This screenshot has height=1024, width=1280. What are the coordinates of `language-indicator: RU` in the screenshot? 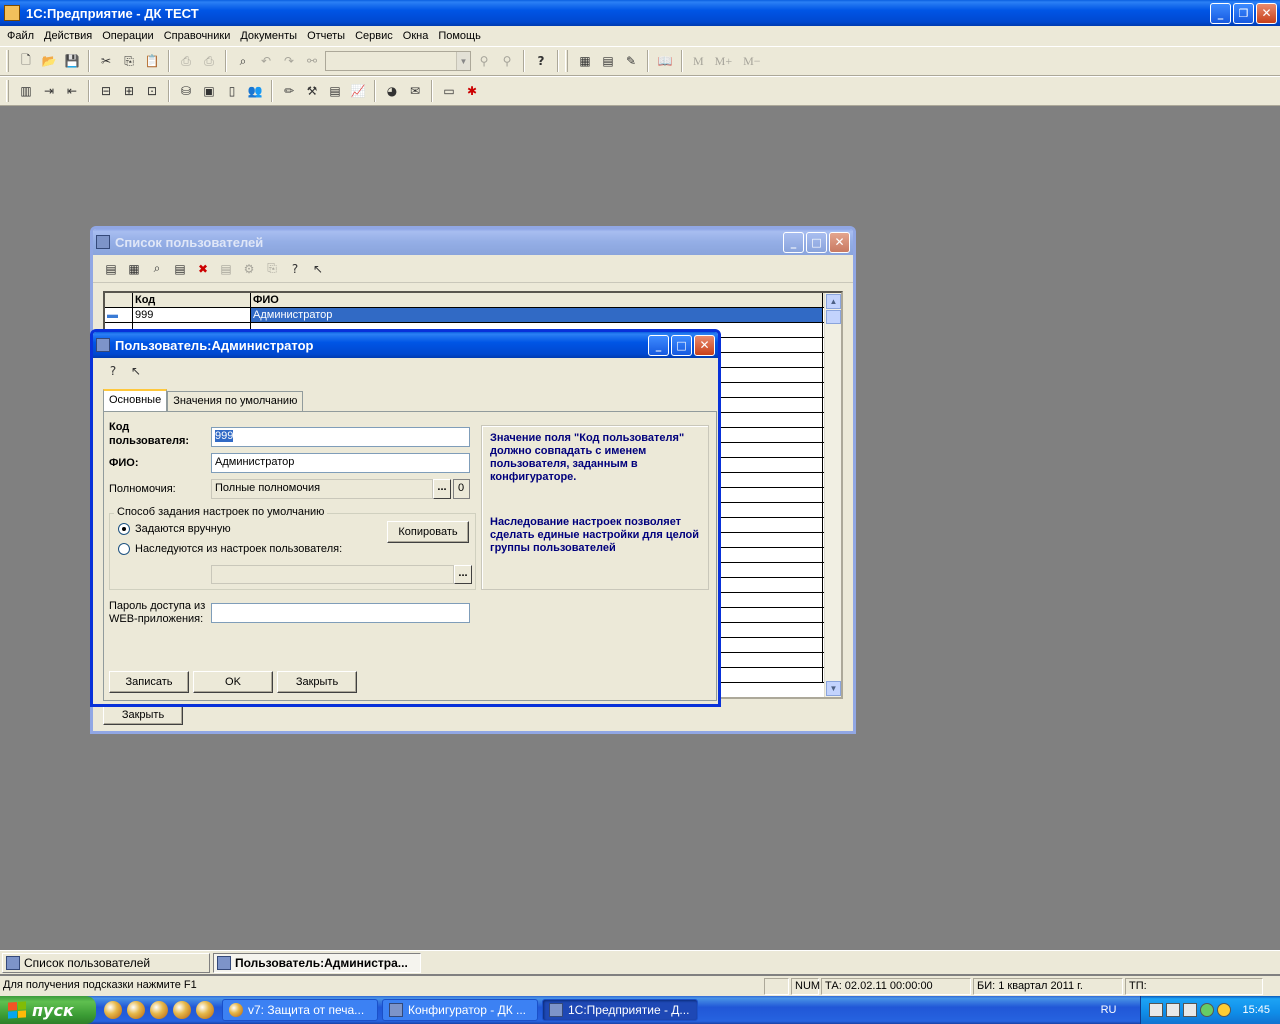 It's located at (1109, 1010).